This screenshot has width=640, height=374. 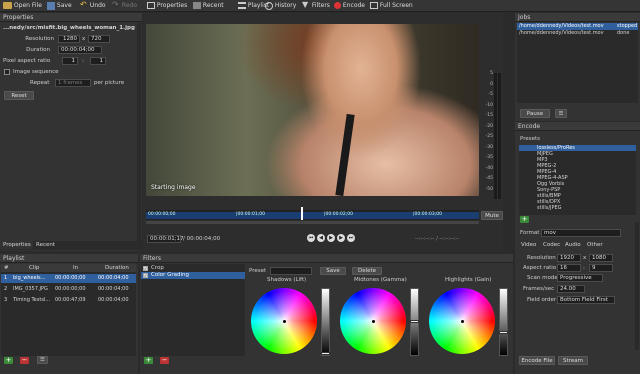 I want to click on tab-codec: Codec, so click(x=551, y=245).